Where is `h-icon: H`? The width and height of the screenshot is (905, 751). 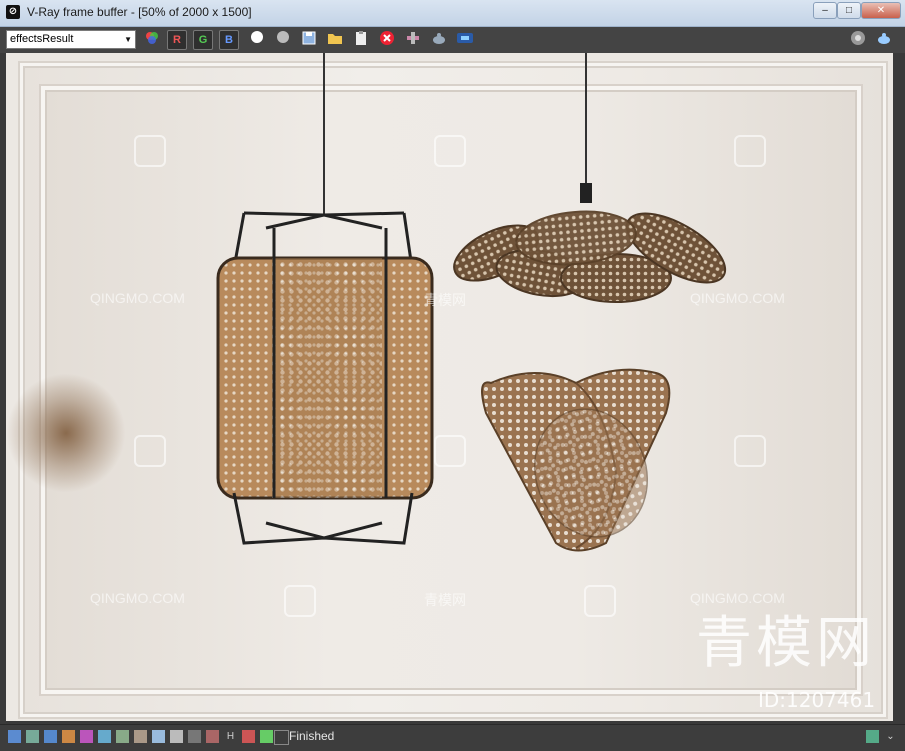
h-icon: H is located at coordinates (230, 736).